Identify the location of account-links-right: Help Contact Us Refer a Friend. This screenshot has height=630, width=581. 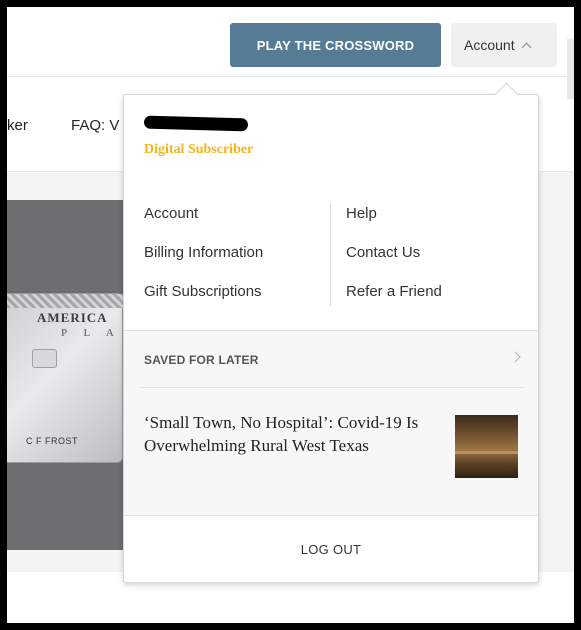
(394, 263).